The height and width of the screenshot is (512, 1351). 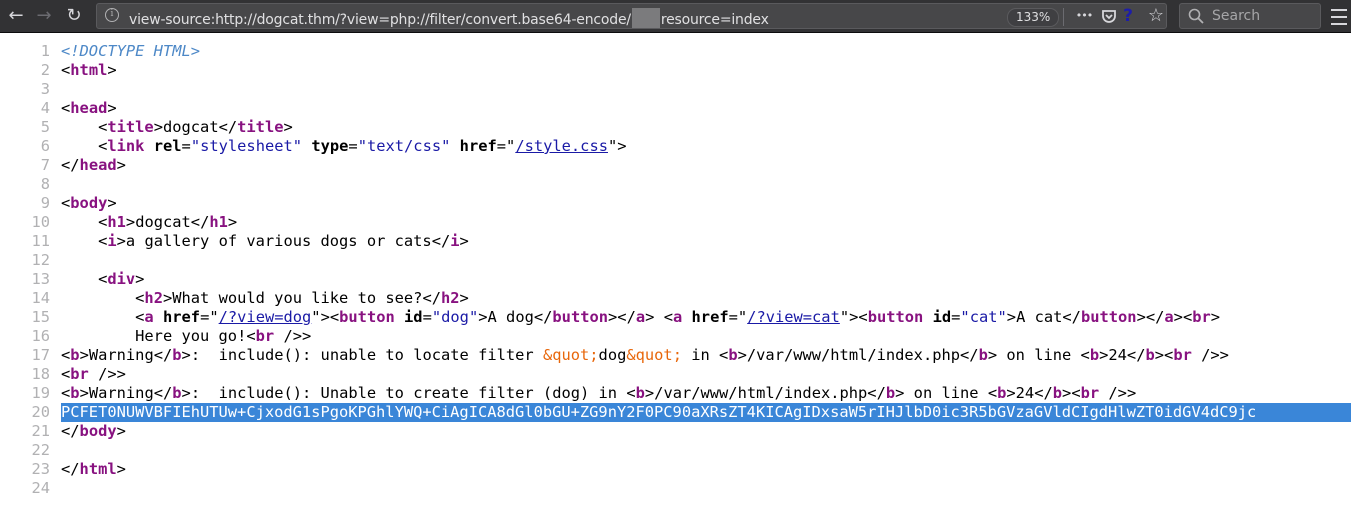 What do you see at coordinates (45, 184) in the screenshot?
I see `line-number: 8` at bounding box center [45, 184].